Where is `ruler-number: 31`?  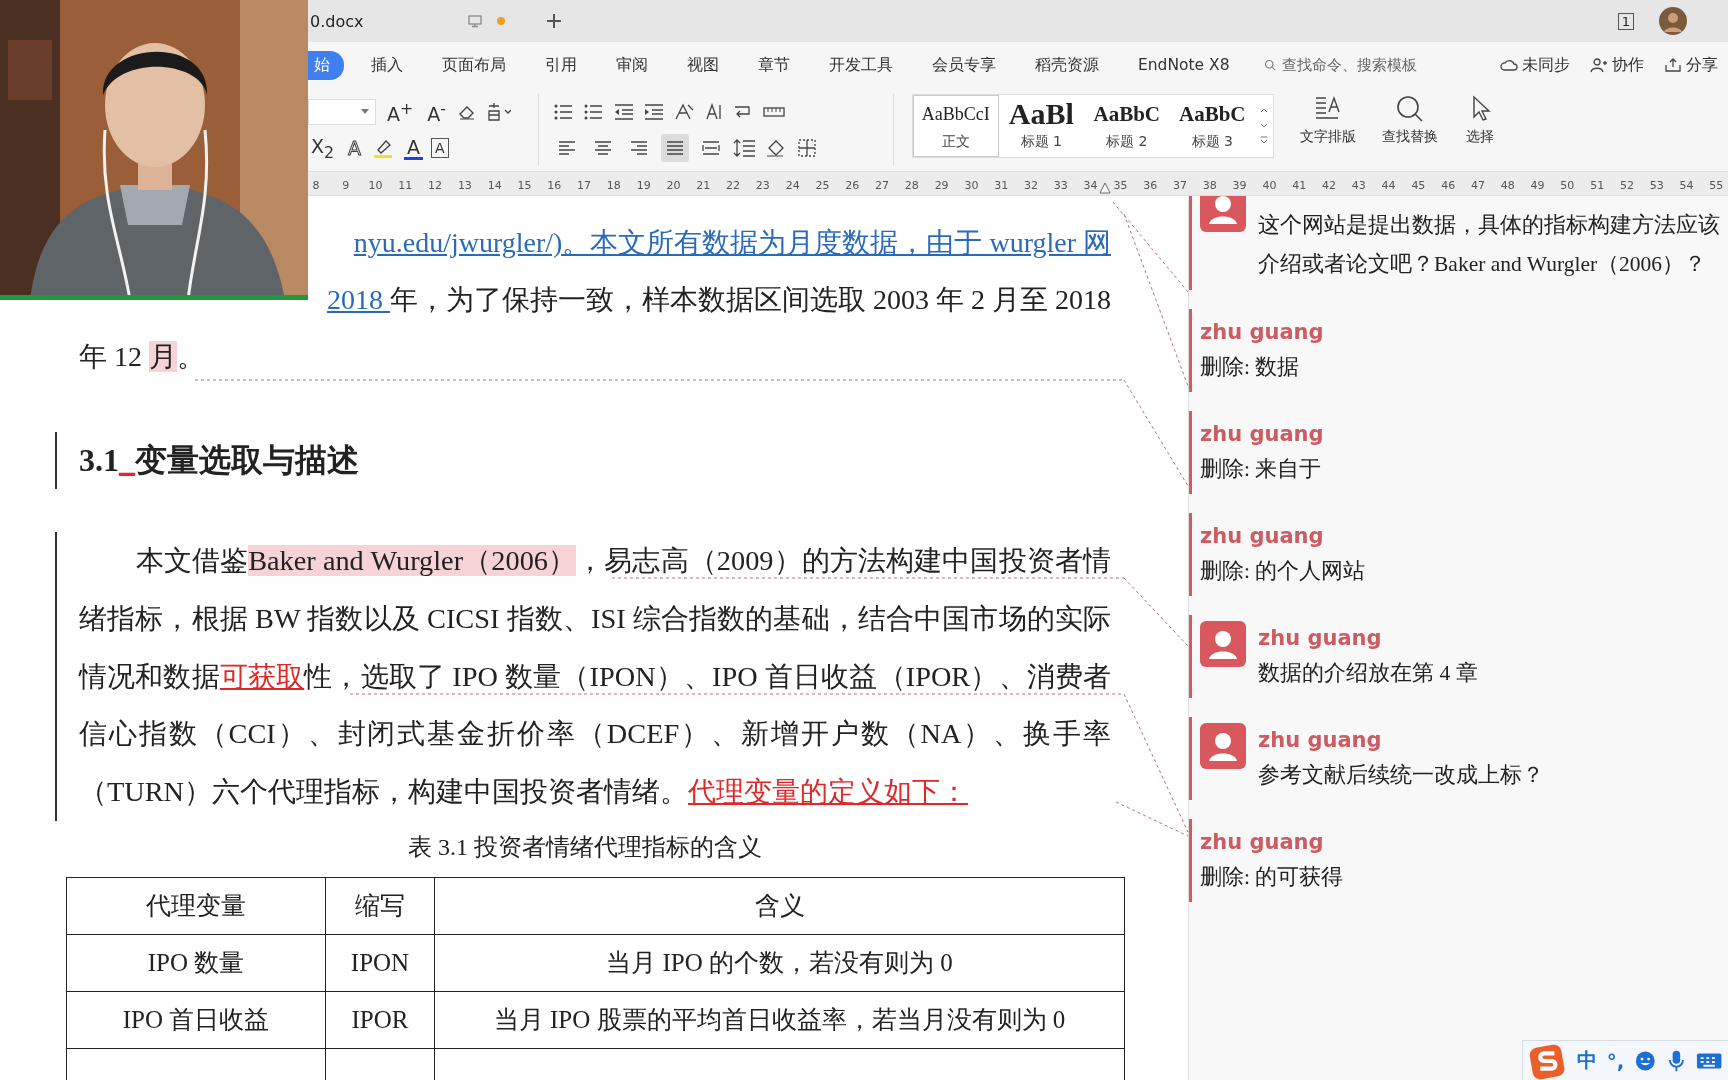 ruler-number: 31 is located at coordinates (1001, 185).